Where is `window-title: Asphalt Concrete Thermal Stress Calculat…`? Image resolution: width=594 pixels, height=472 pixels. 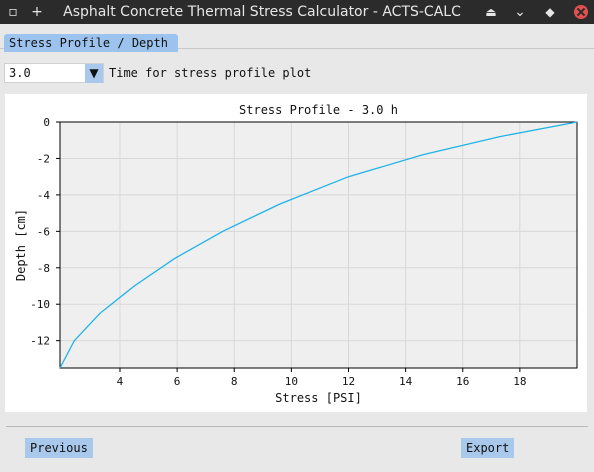
window-title: Asphalt Concrete Thermal Stress Calculat… is located at coordinates (262, 12).